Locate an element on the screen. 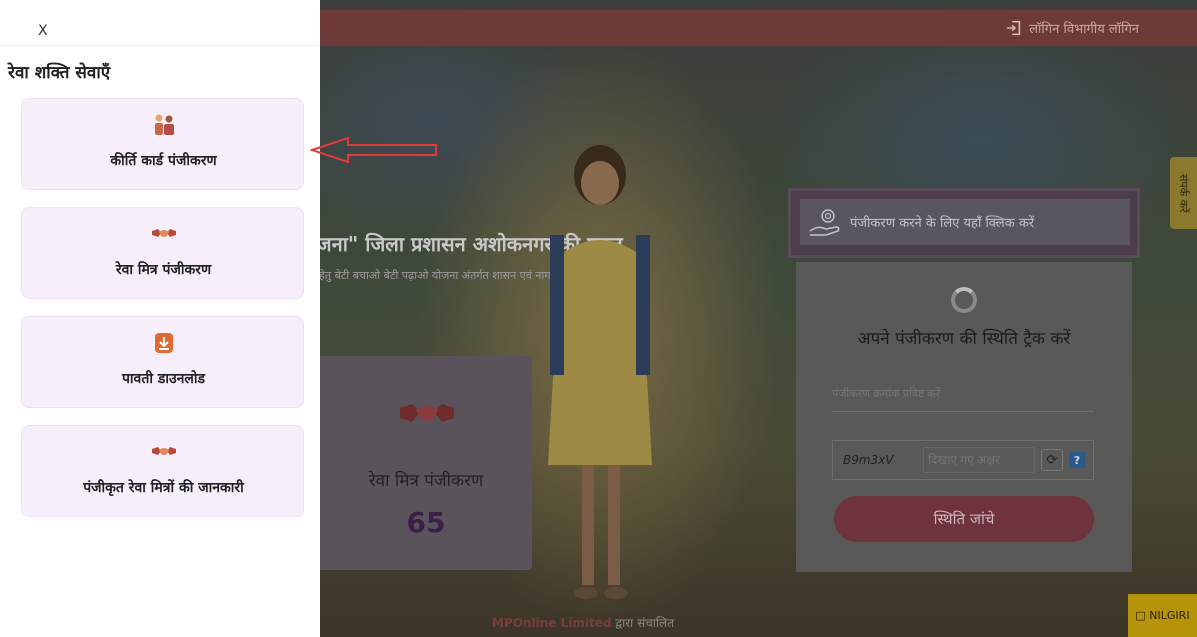 The height and width of the screenshot is (637, 1197). login-link: लॉगिन विभागीय लॉगिन is located at coordinates (1072, 28).